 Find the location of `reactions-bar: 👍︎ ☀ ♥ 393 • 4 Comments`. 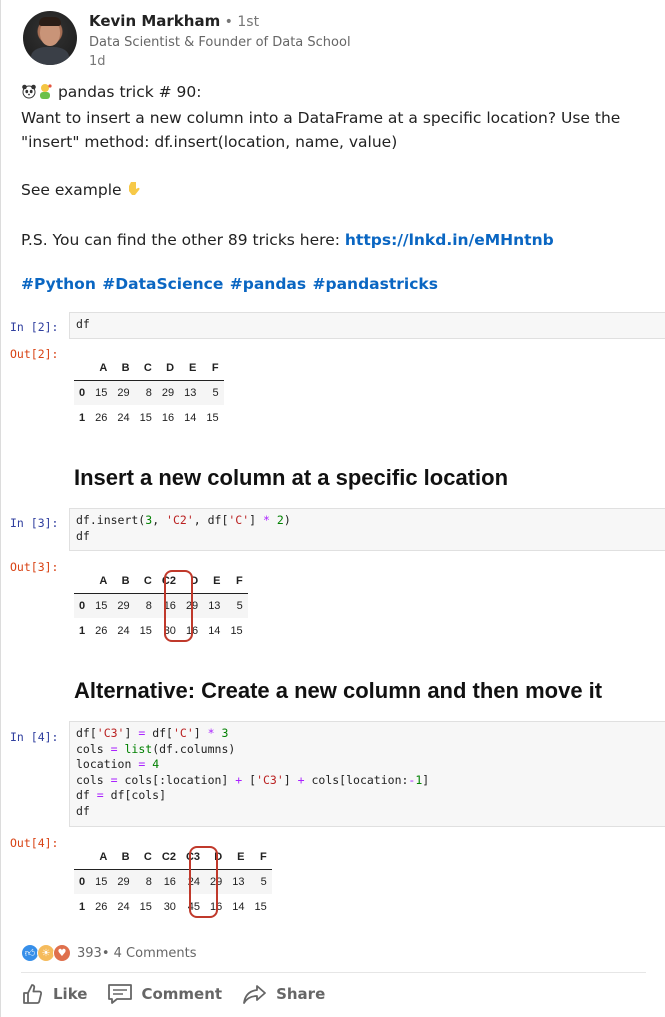

reactions-bar: 👍︎ ☀ ♥ 393 • 4 Comments is located at coordinates (109, 953).